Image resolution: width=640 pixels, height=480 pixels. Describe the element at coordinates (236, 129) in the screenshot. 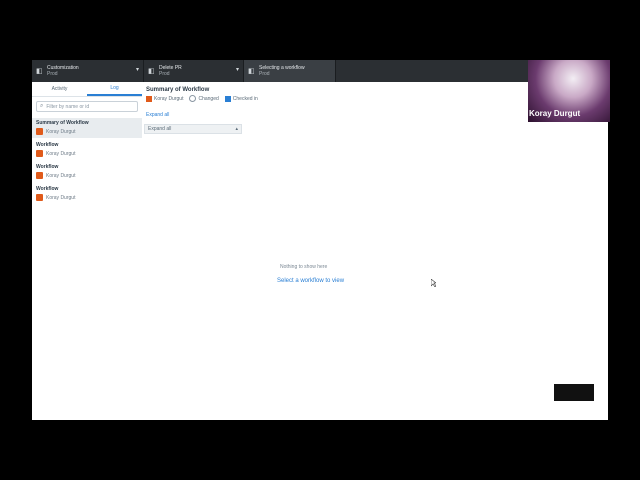

I see `collapse-icon: ▴` at that location.